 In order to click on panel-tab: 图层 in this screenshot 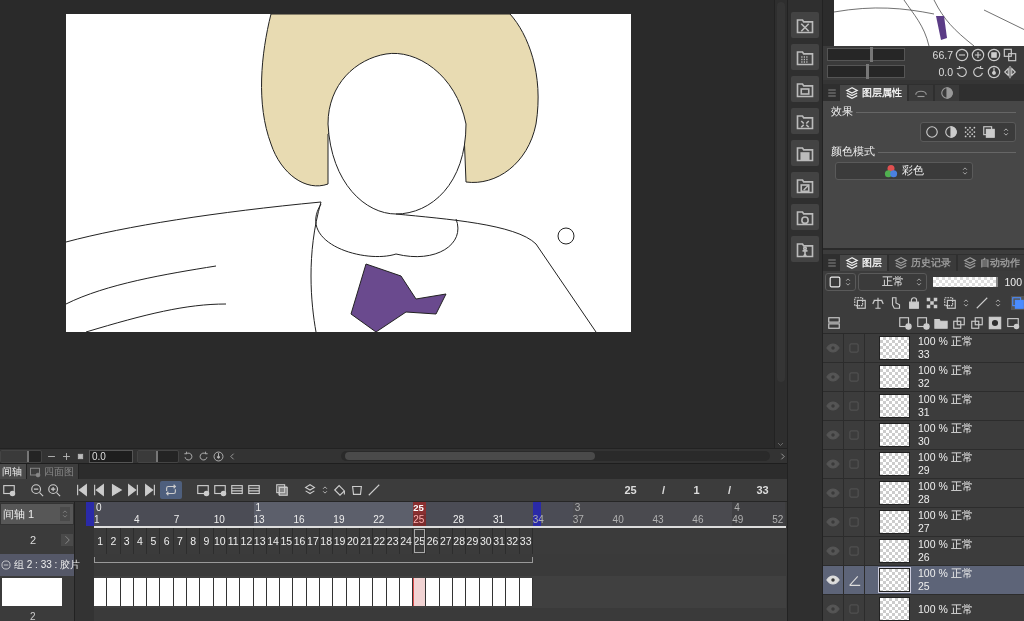, I will do `click(863, 263)`.